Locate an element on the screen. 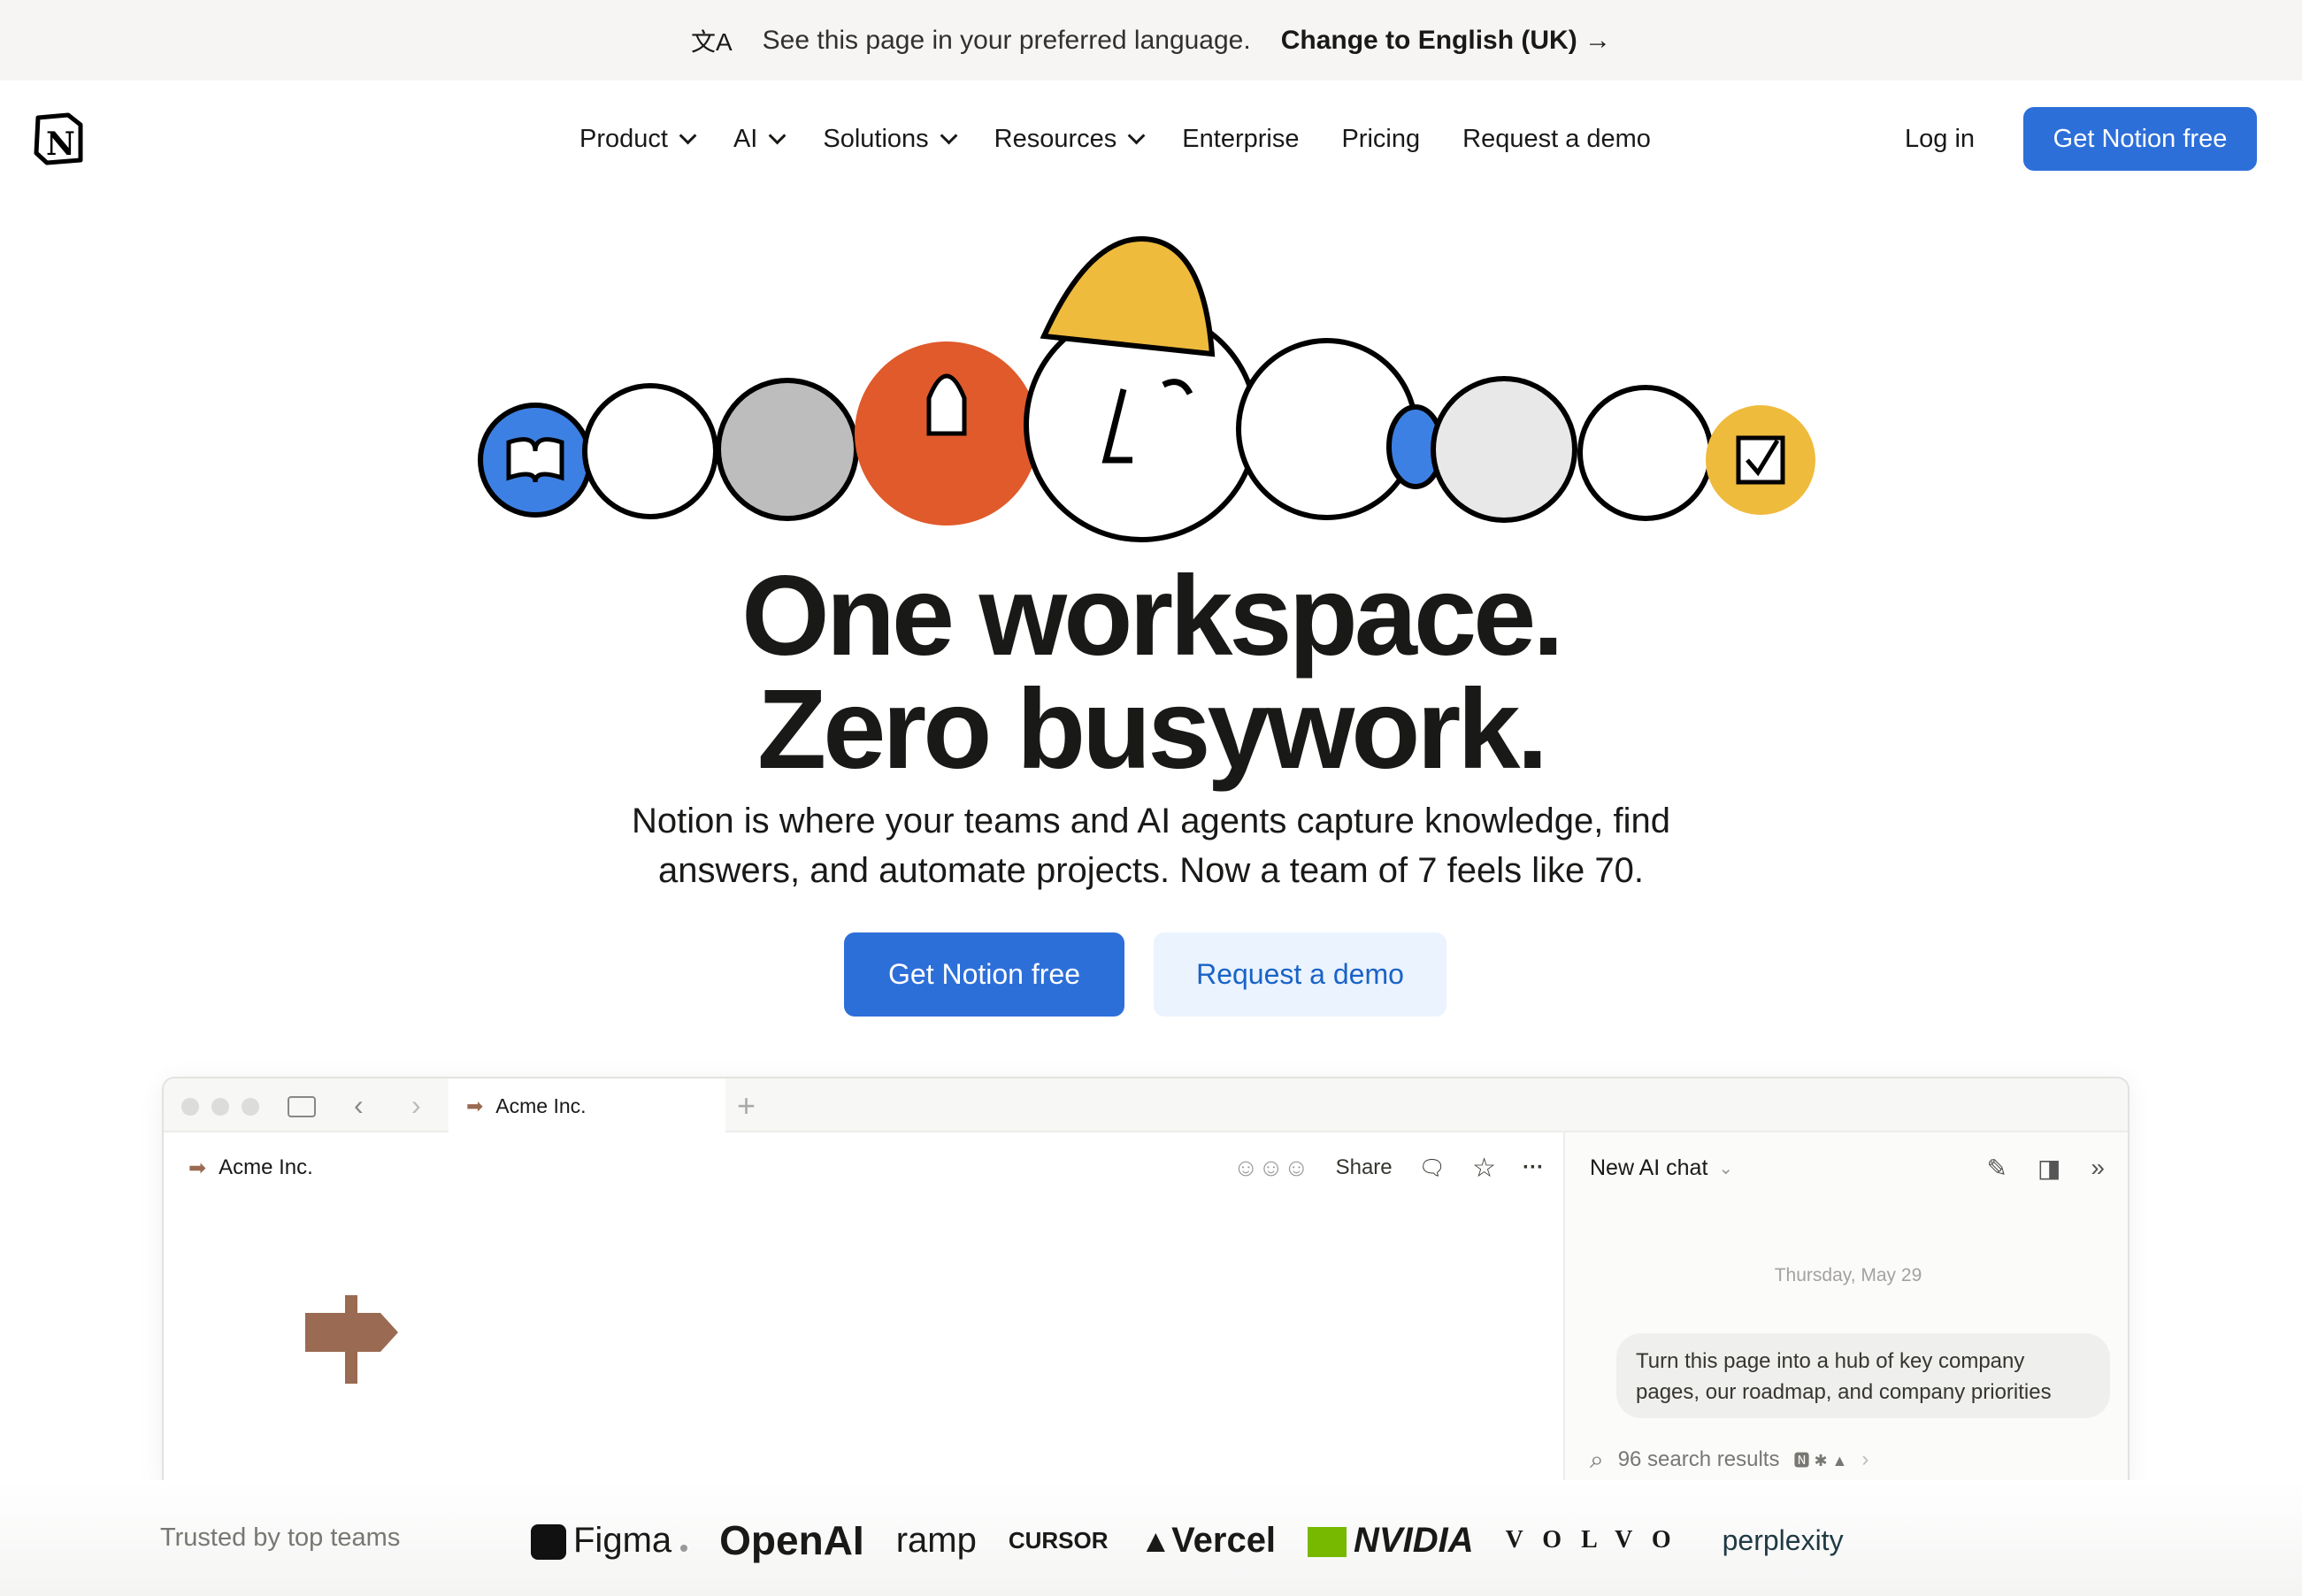 This screenshot has width=2302, height=1596. svg-text: N is located at coordinates (60, 144).